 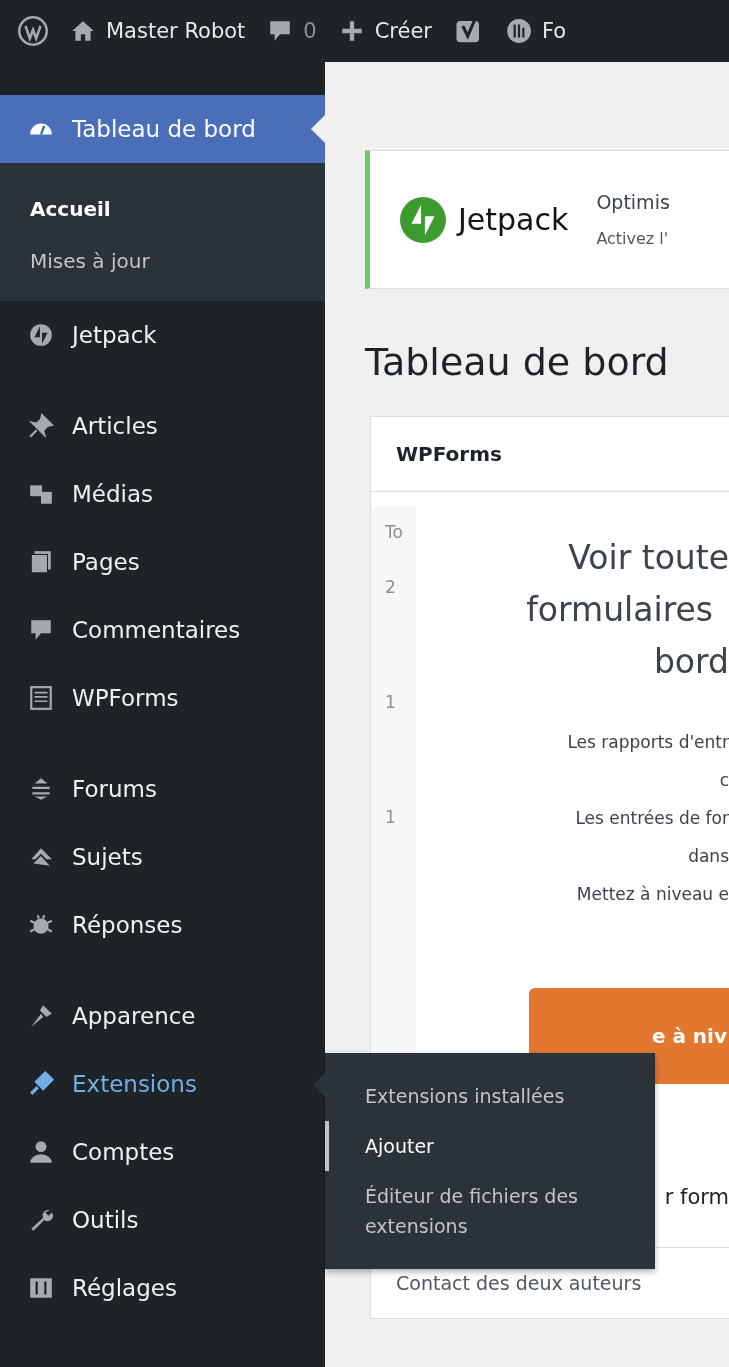 What do you see at coordinates (41, 426) in the screenshot?
I see `pin-icon` at bounding box center [41, 426].